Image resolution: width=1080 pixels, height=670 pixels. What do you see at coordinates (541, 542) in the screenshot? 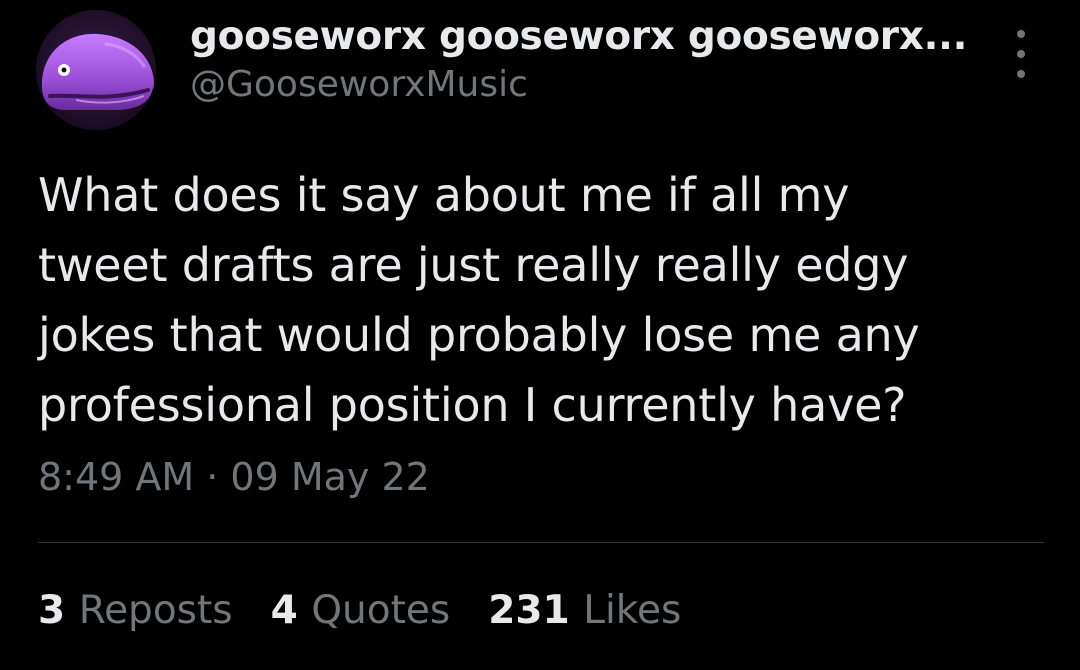
I see `divider` at bounding box center [541, 542].